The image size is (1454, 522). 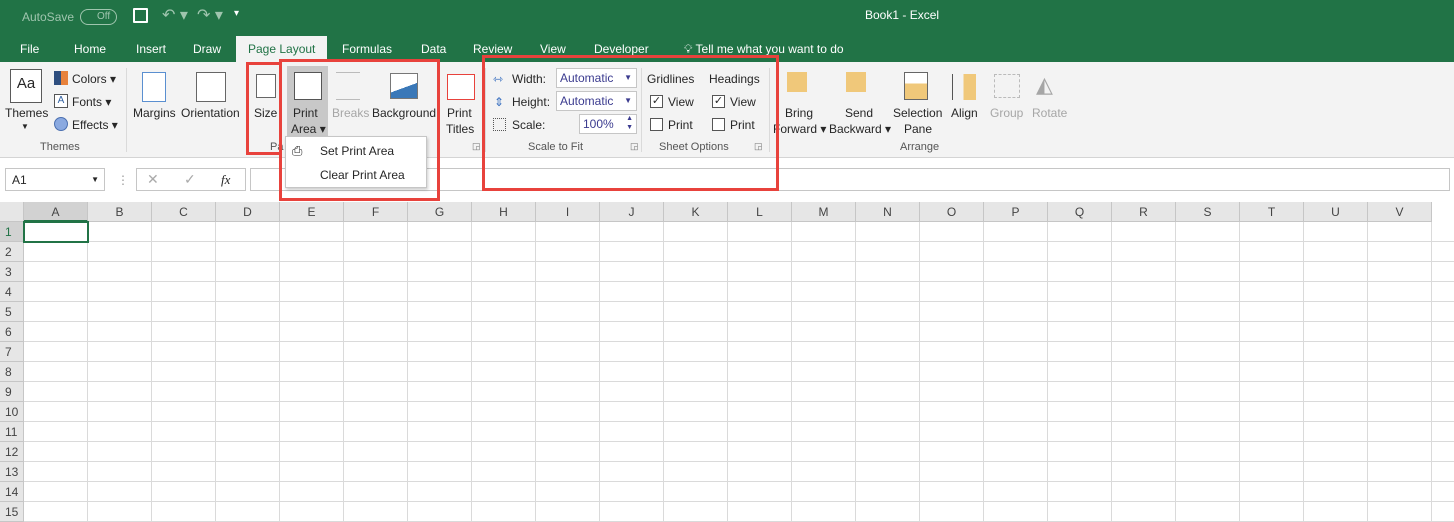 What do you see at coordinates (25, 126) in the screenshot?
I see `chevron-down-icon: ▼` at bounding box center [25, 126].